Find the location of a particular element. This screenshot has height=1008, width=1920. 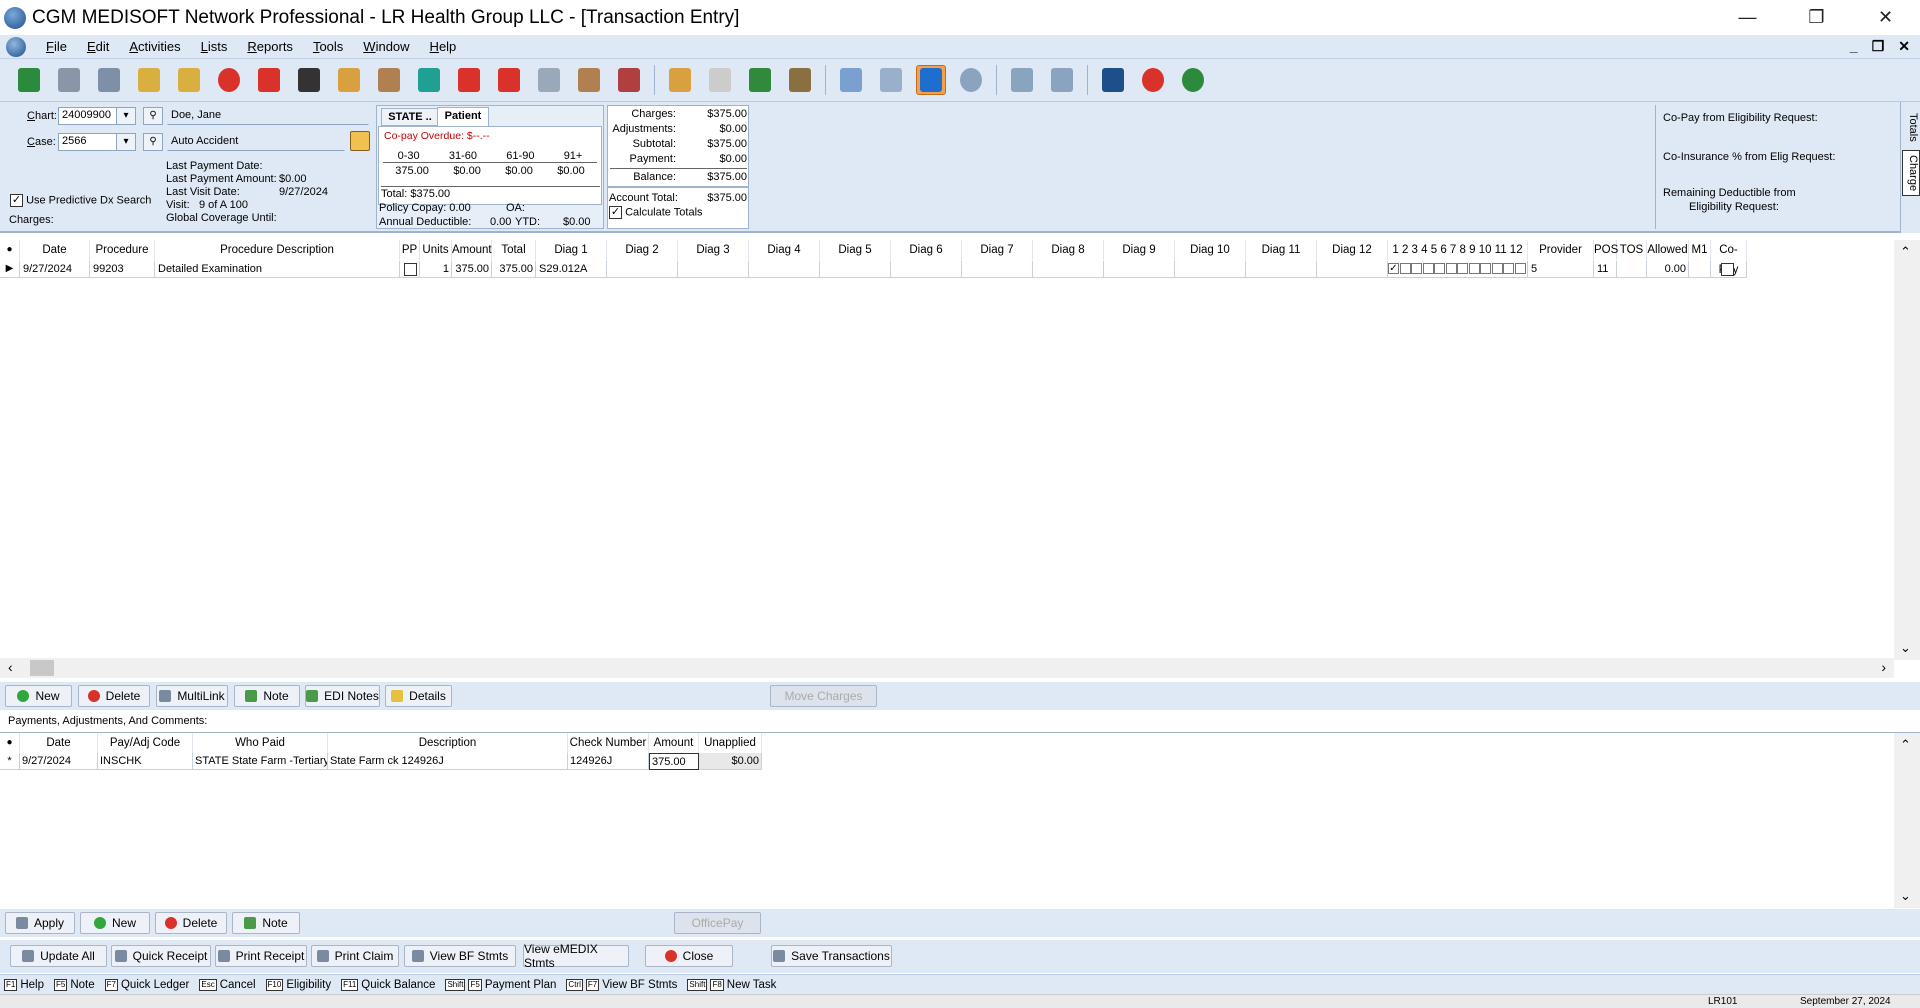

charge-amount: 375.00 is located at coordinates (472, 269).